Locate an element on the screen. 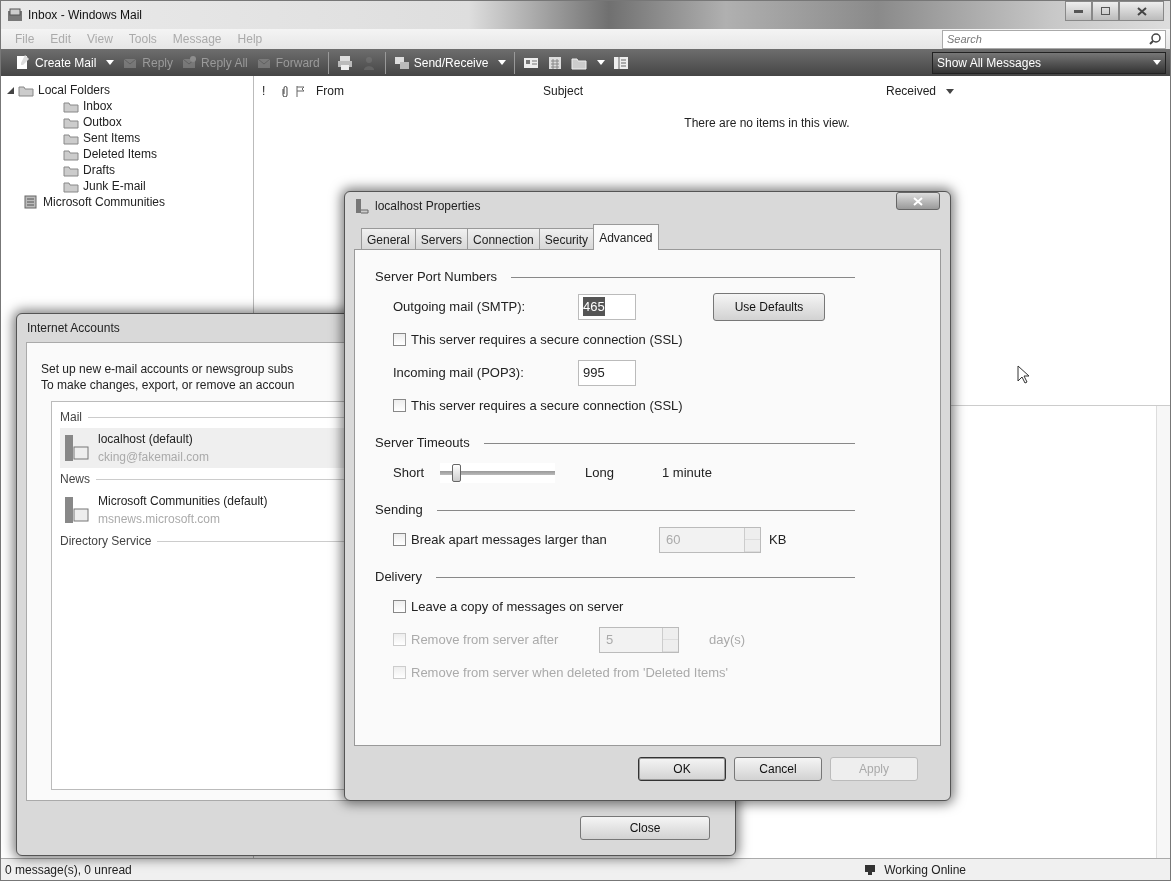 This screenshot has height=881, width=1171. account-address: cking@fakemail.com is located at coordinates (153, 457).